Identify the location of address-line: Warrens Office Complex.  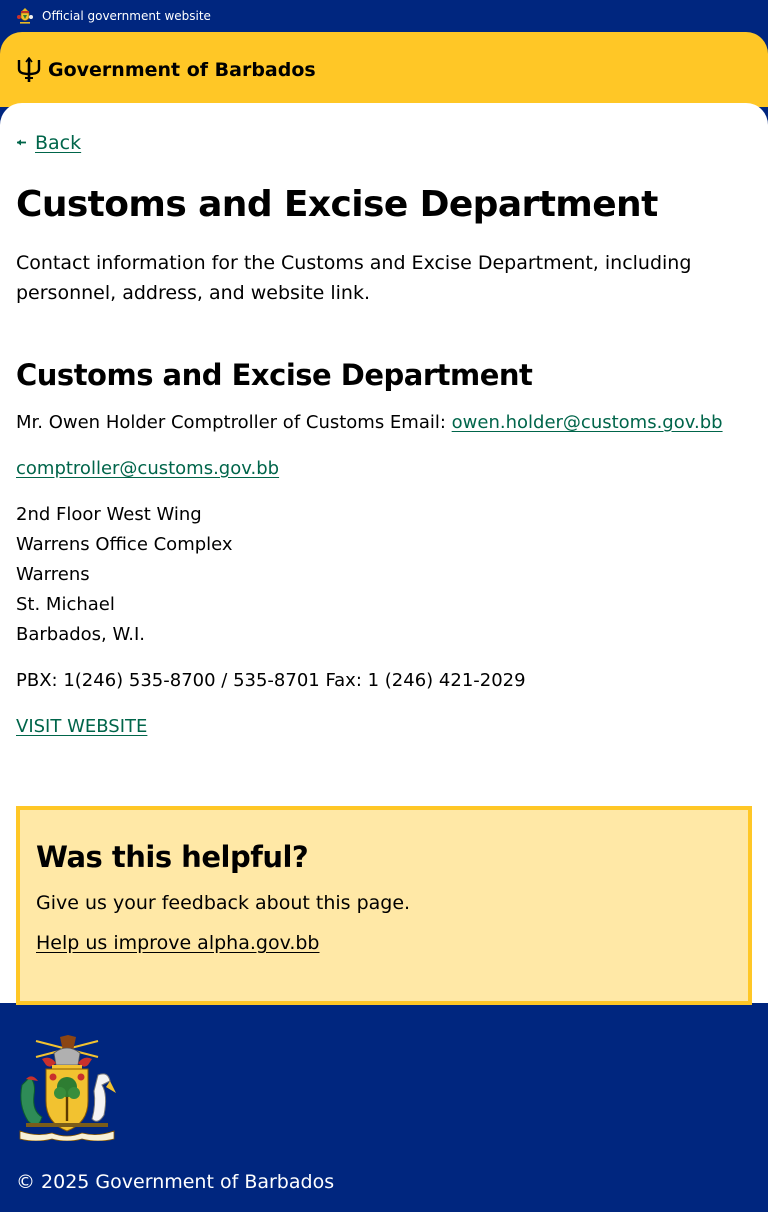
(124, 544).